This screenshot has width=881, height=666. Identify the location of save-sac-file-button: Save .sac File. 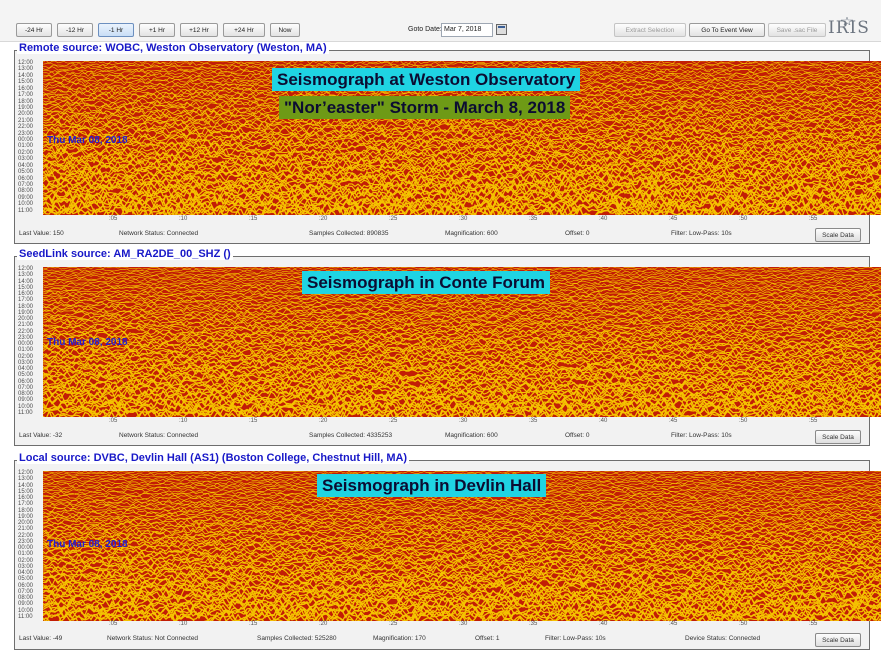
(797, 30).